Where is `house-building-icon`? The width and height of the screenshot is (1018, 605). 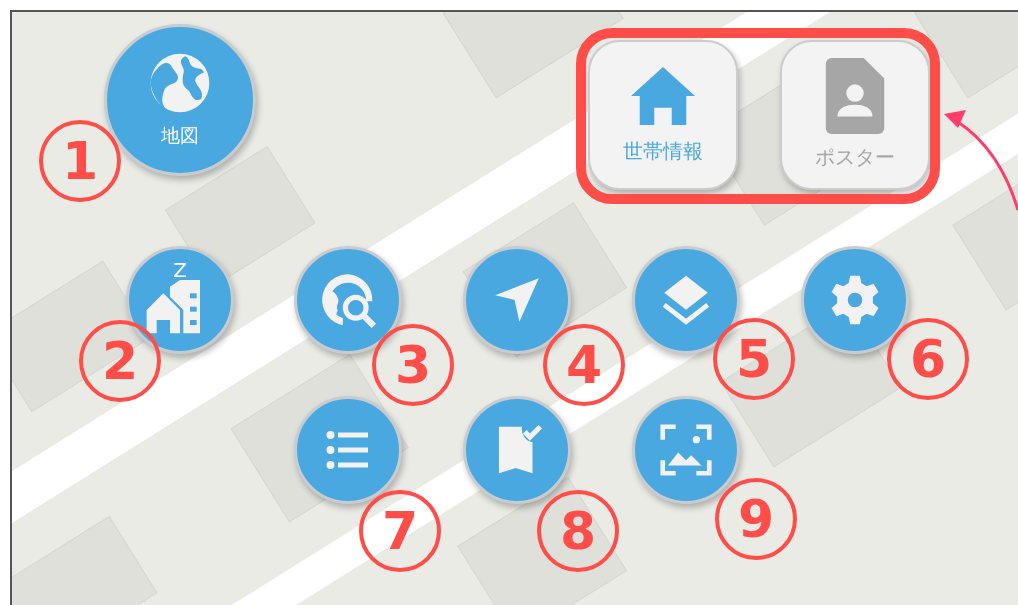
house-building-icon is located at coordinates (173, 307).